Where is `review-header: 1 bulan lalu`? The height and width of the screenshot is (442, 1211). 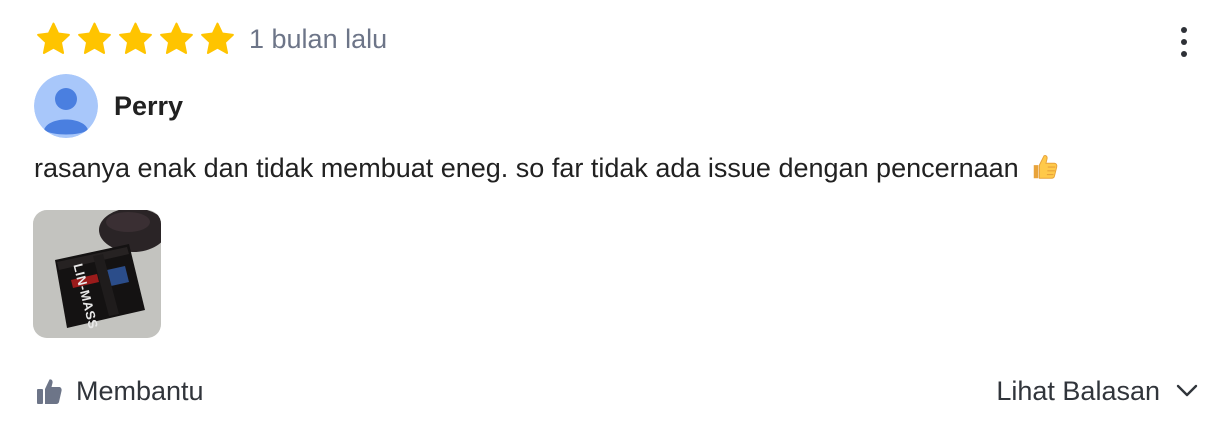 review-header: 1 bulan lalu is located at coordinates (210, 39).